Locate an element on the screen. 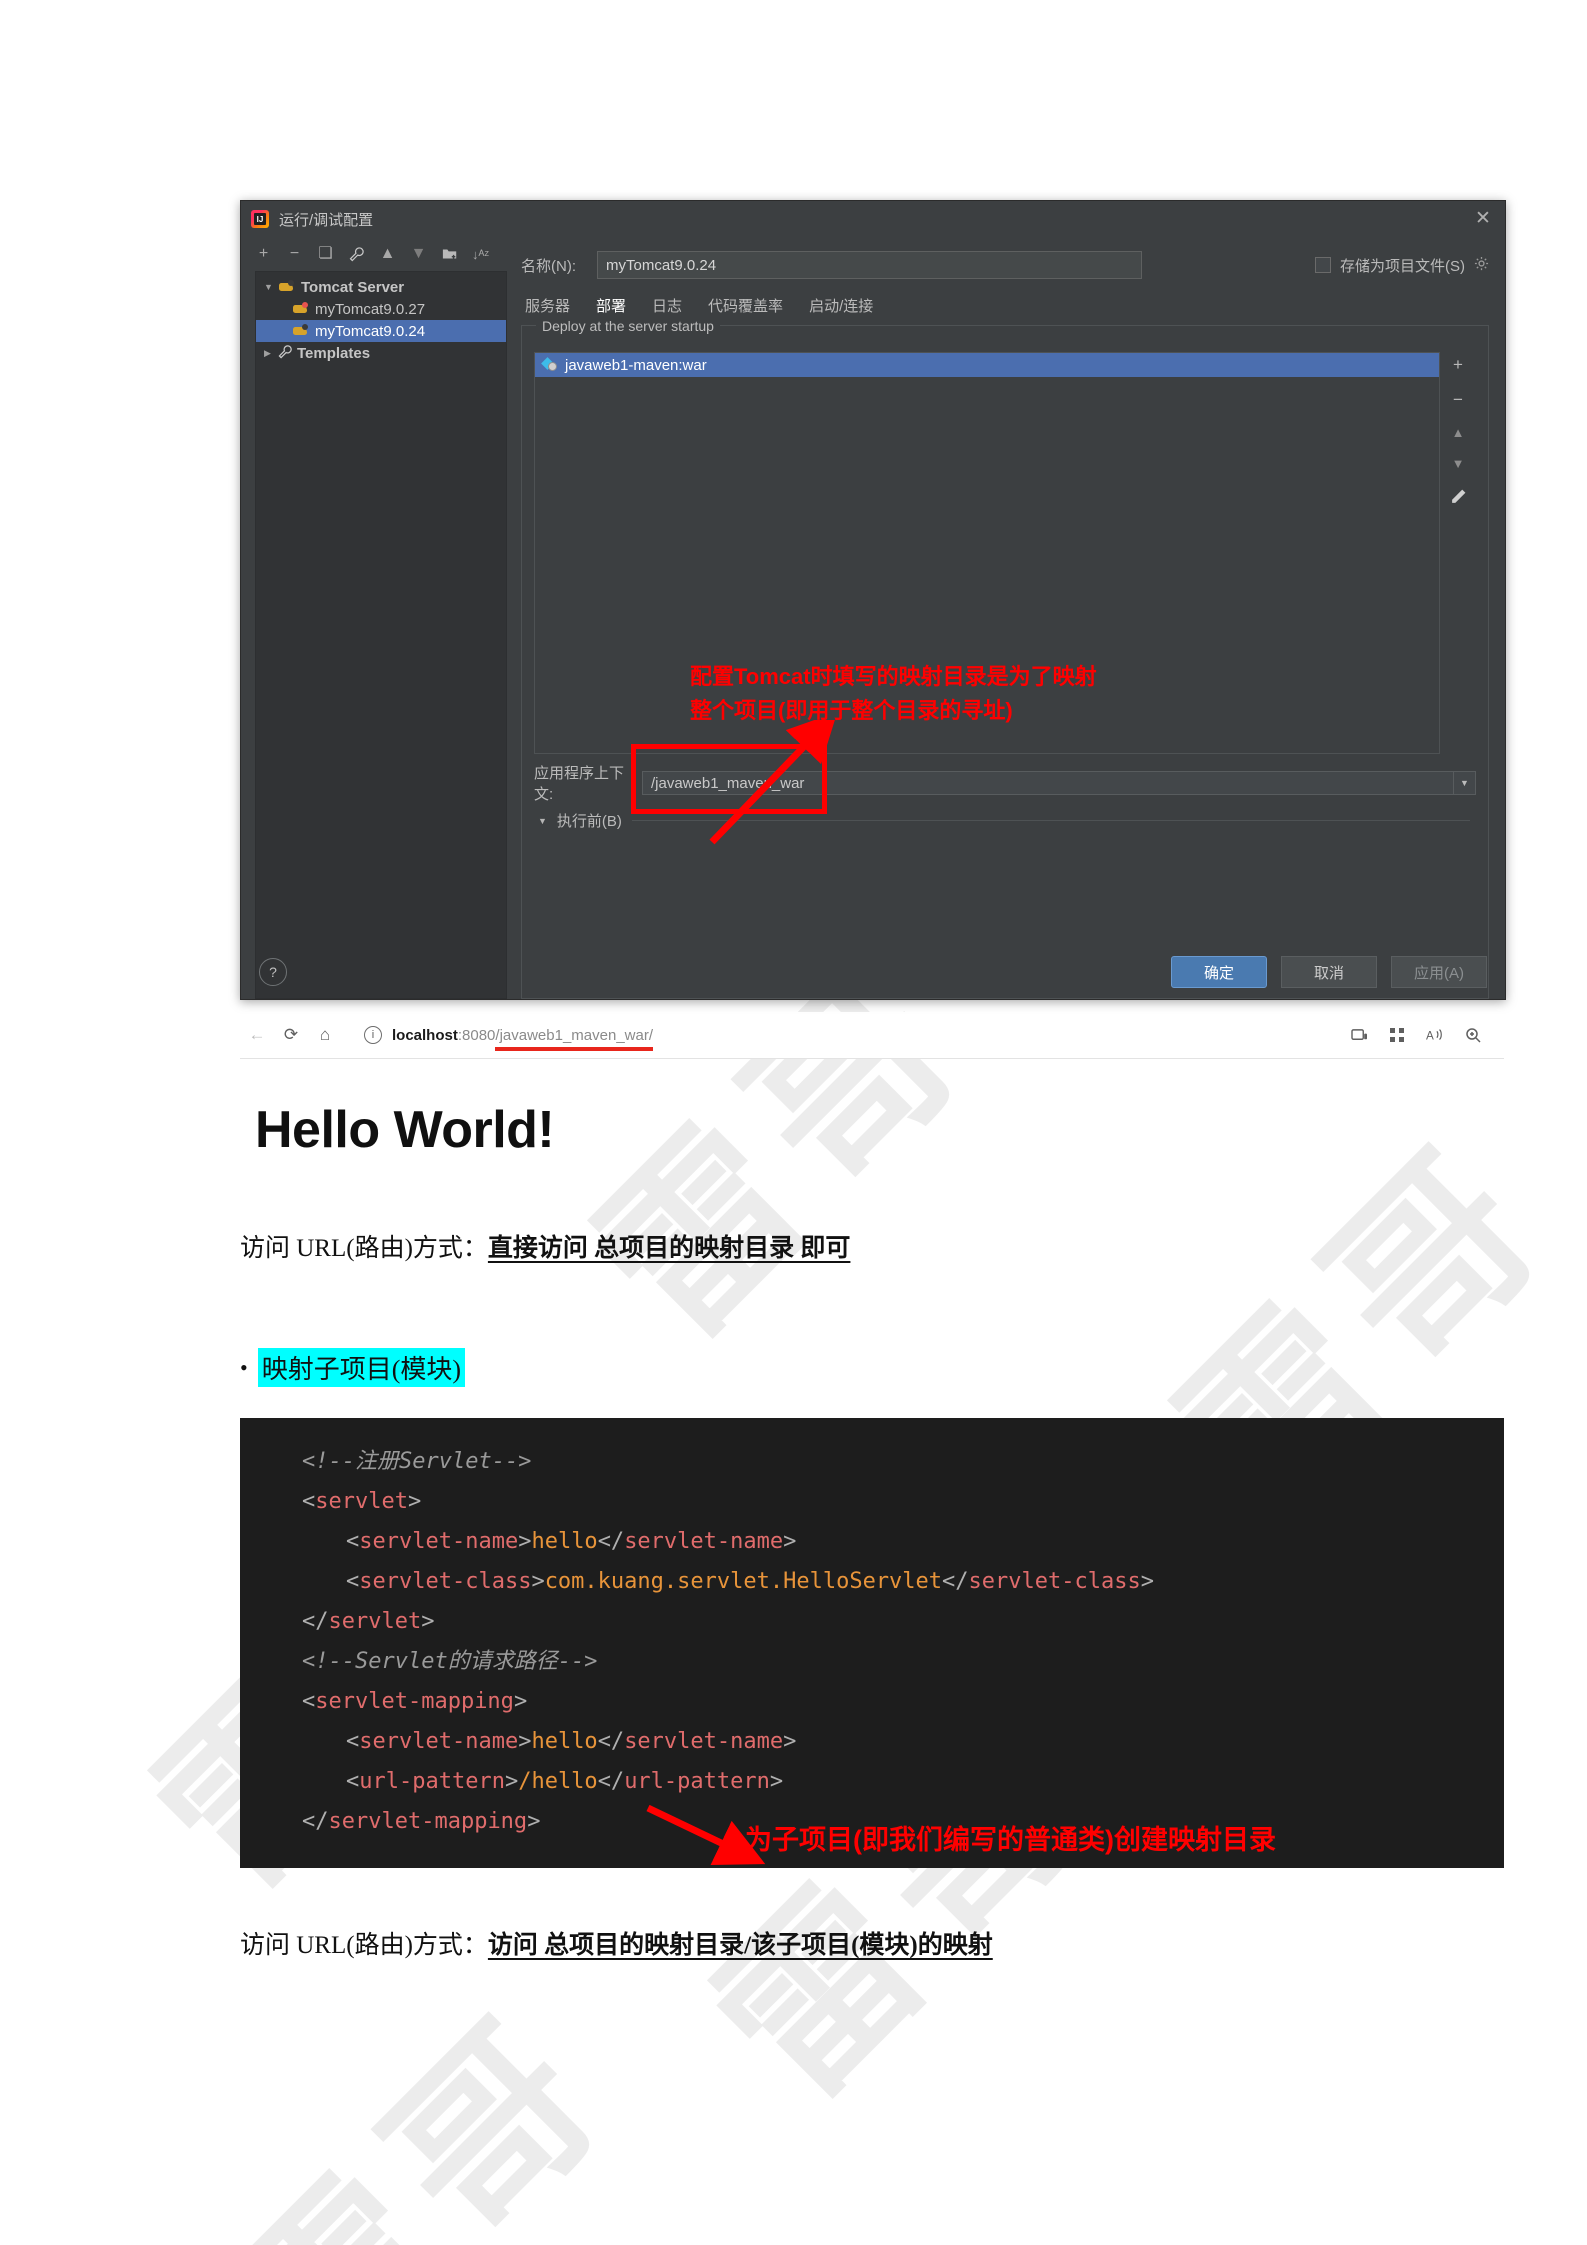  para1-underlined: 直接访问 总项目的映射目录 即可 is located at coordinates (669, 1248).